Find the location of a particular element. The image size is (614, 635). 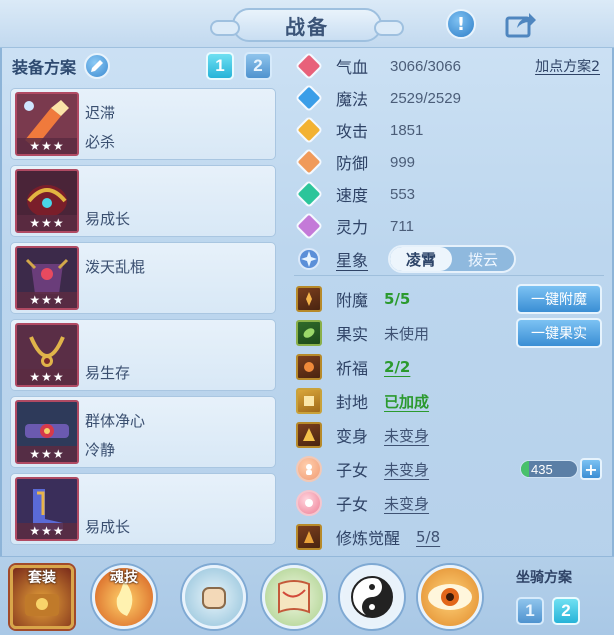

soul-skill-button: 魂技 is located at coordinates (124, 597).